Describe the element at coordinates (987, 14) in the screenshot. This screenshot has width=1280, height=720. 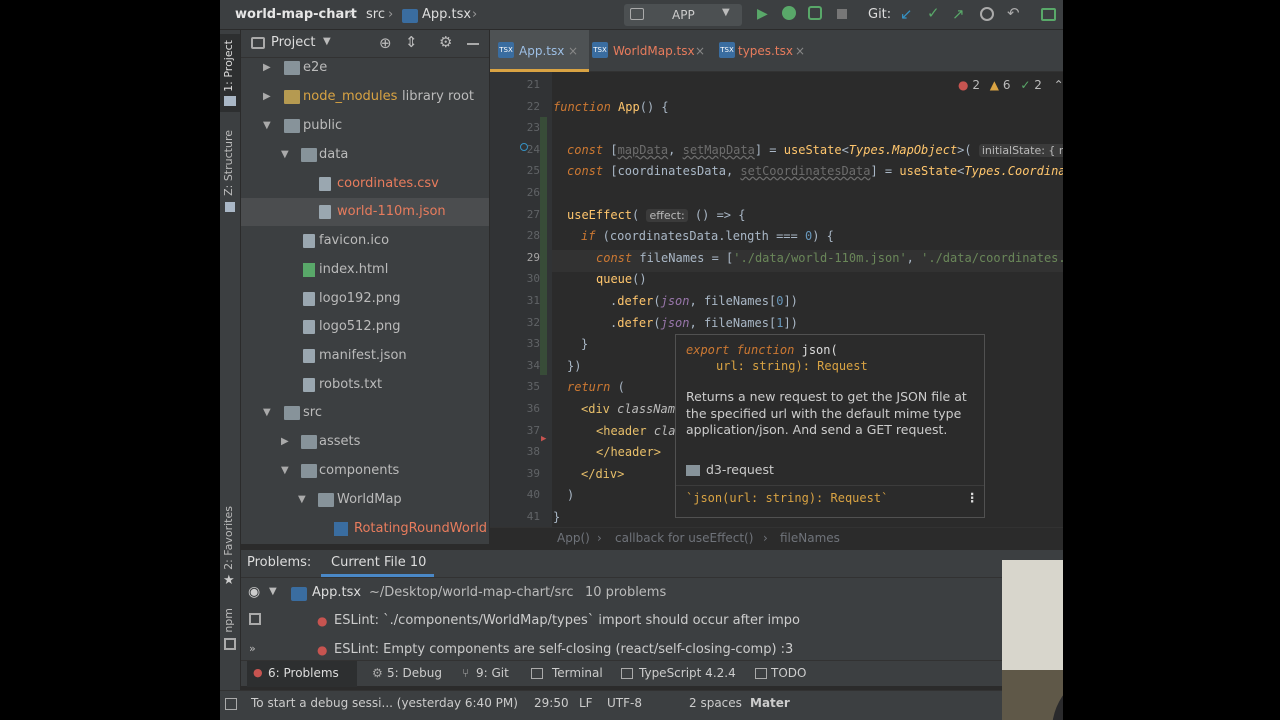
I see `history-icon` at that location.